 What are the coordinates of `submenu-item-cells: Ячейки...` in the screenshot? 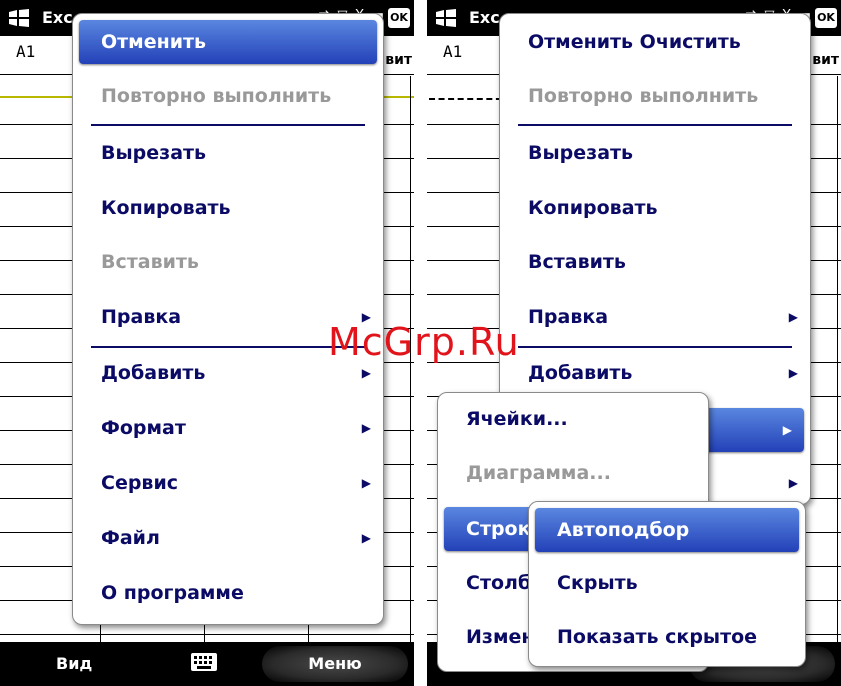 It's located at (573, 419).